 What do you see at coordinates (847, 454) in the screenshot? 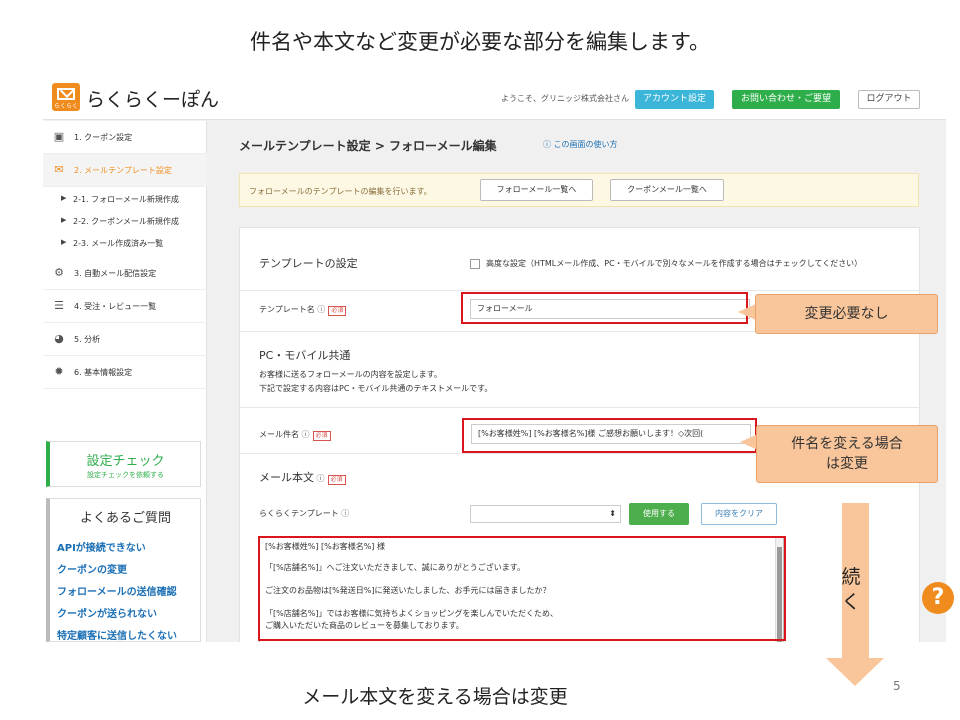
I see `callout-subject-change: 件名を変える場合 は変更` at bounding box center [847, 454].